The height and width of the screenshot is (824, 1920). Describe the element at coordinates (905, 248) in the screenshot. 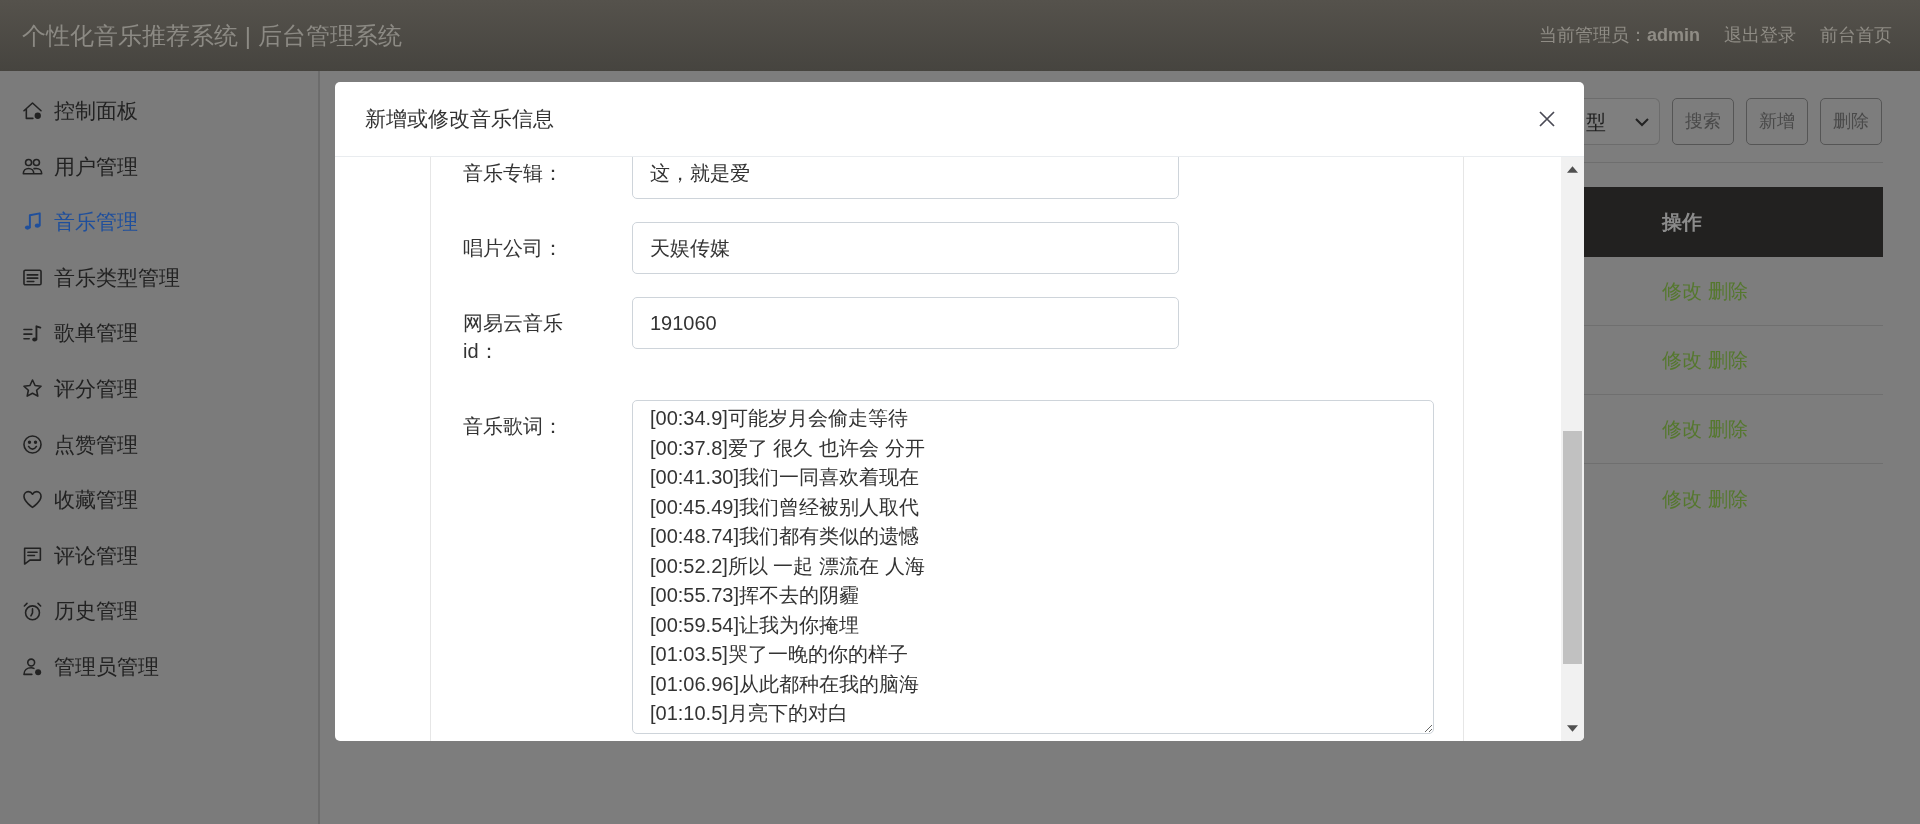

I see `input-field: 天娱传媒` at that location.